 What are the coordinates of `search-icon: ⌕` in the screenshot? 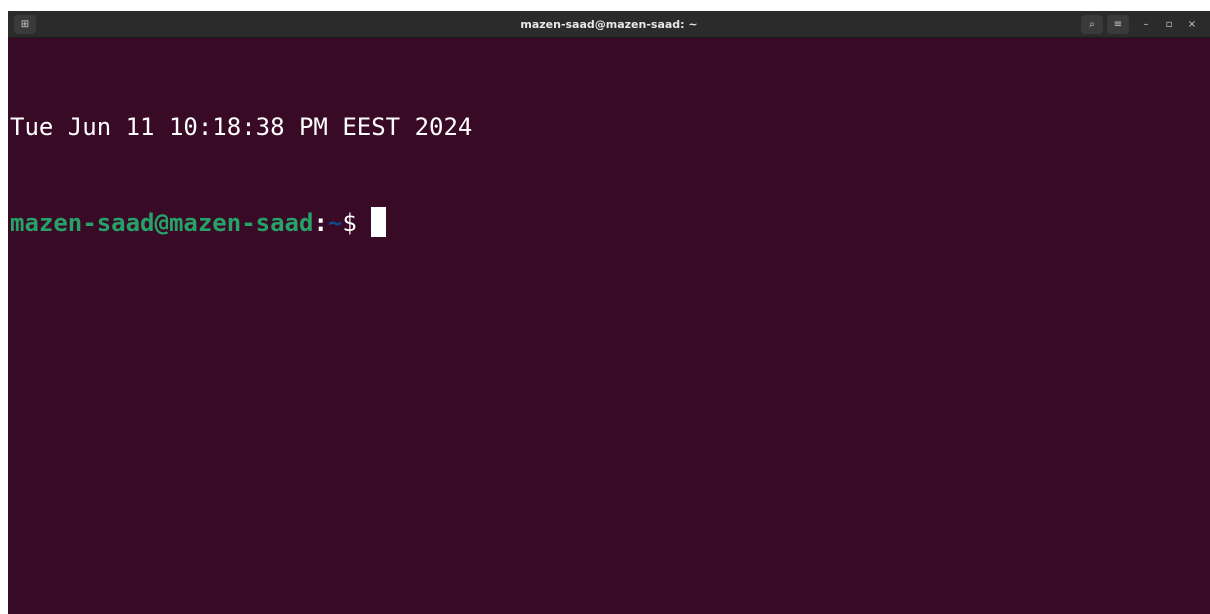 It's located at (1092, 24).